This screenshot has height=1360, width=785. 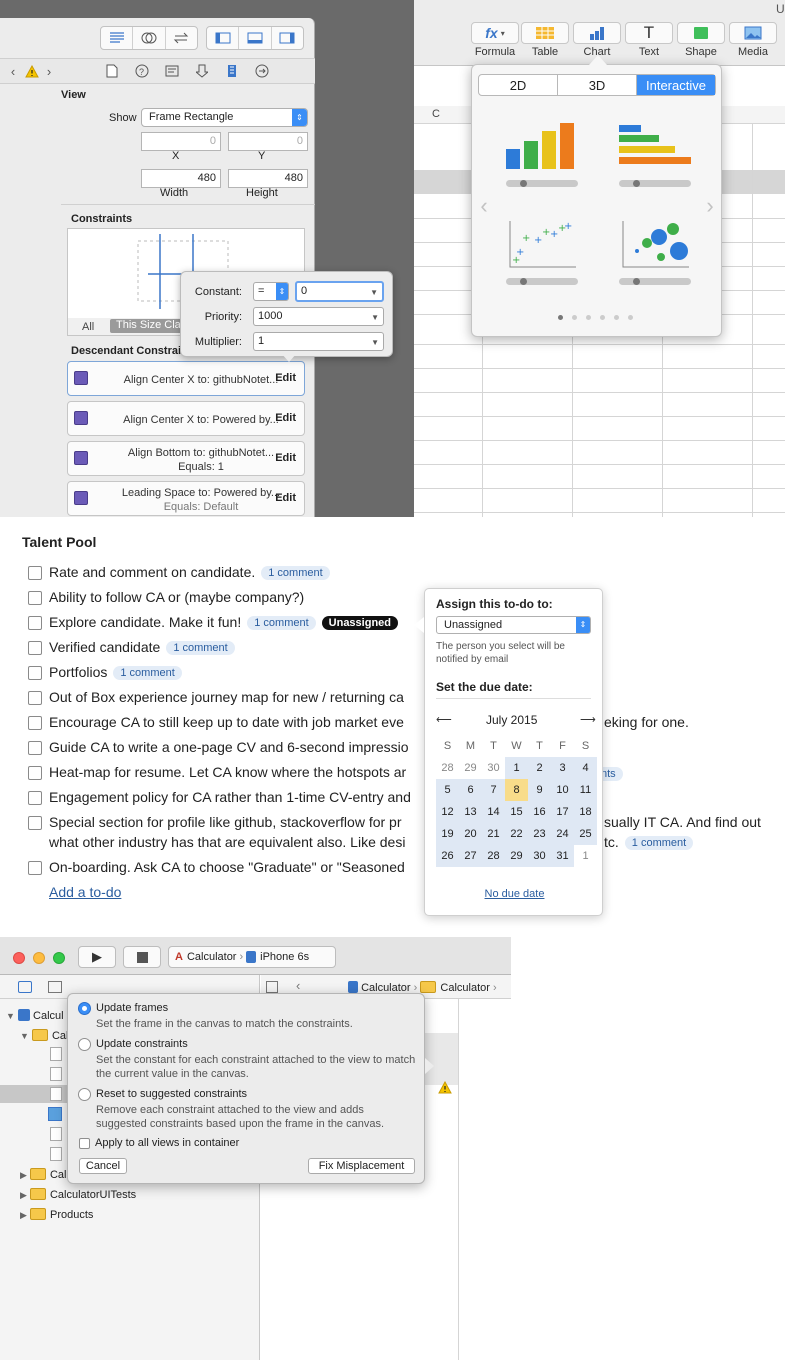 What do you see at coordinates (84, 1044) in the screenshot?
I see `update-constraints-radio` at bounding box center [84, 1044].